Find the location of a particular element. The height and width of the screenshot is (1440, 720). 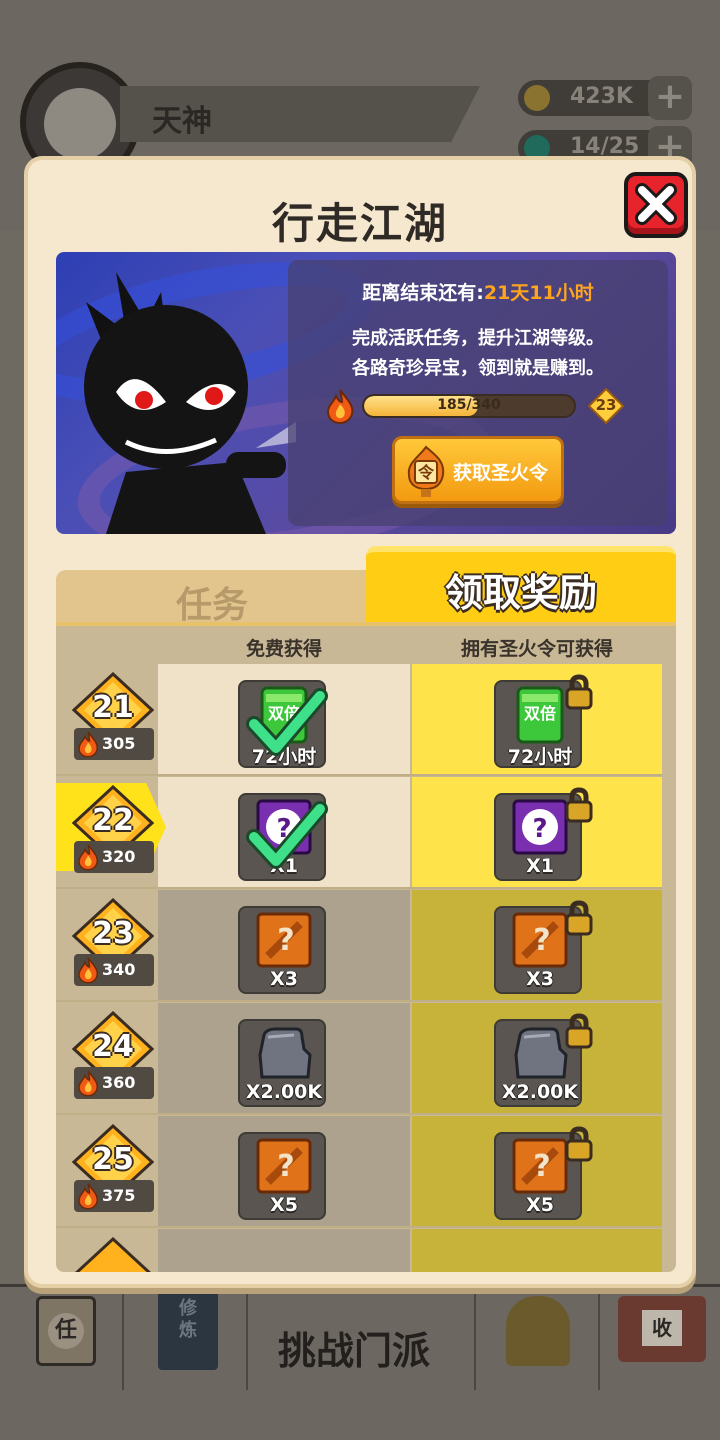

free-reward-cell is located at coordinates (284, 1250).